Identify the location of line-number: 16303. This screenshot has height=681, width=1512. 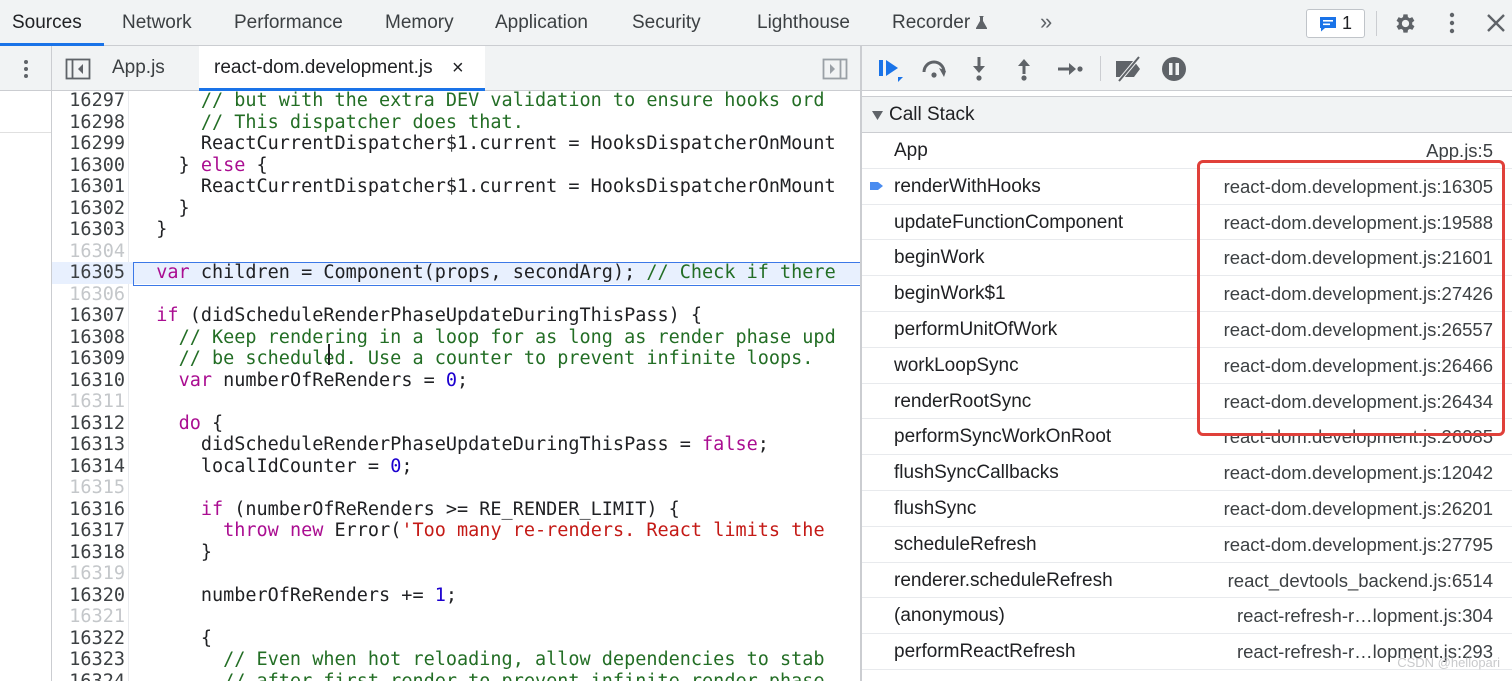
(88, 230).